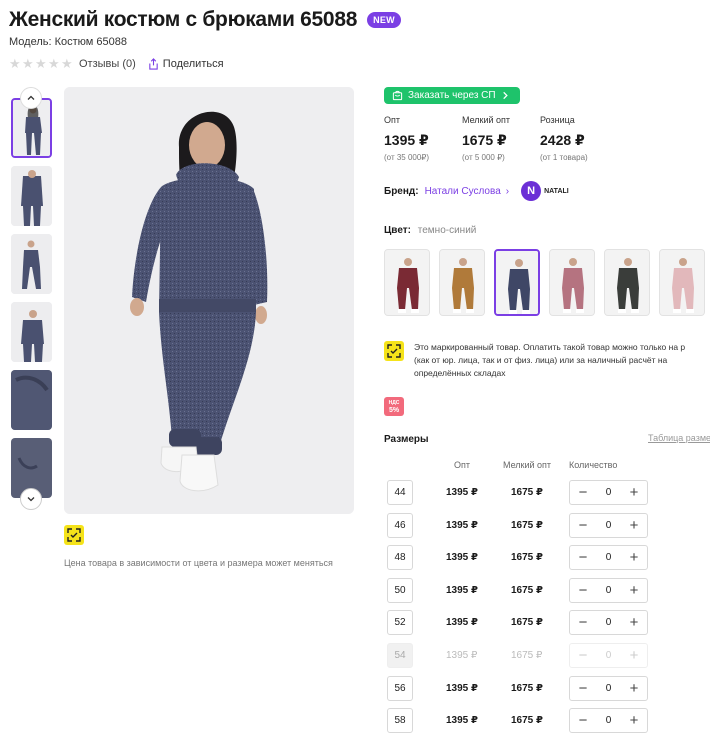 Image resolution: width=710 pixels, height=733 pixels. I want to click on rating-row: ★ ★ ★ ★ ★ Отзывы (0) Поделиться, so click(116, 64).